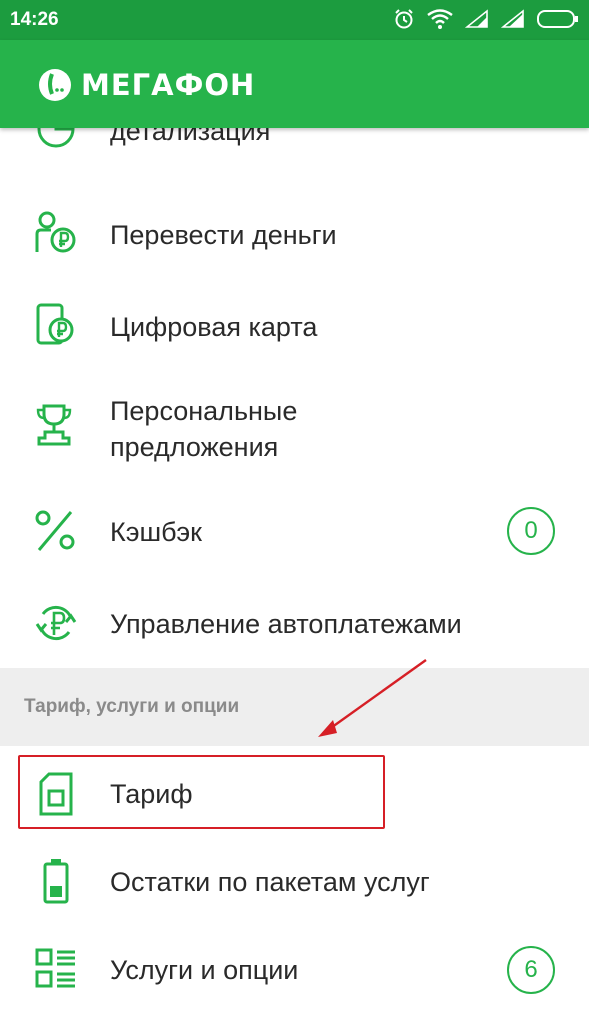  What do you see at coordinates (372, 698) in the screenshot?
I see `annotation-arrow-icon` at bounding box center [372, 698].